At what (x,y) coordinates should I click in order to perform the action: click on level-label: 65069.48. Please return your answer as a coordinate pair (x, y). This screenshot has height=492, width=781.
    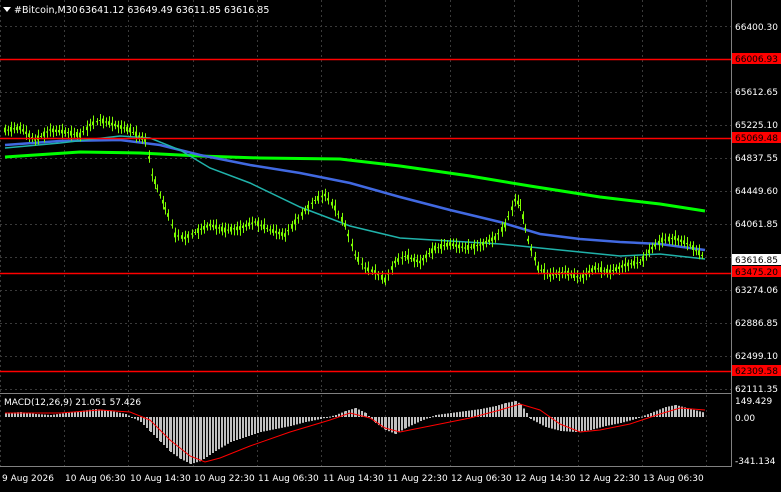
    Looking at the image, I should click on (756, 139).